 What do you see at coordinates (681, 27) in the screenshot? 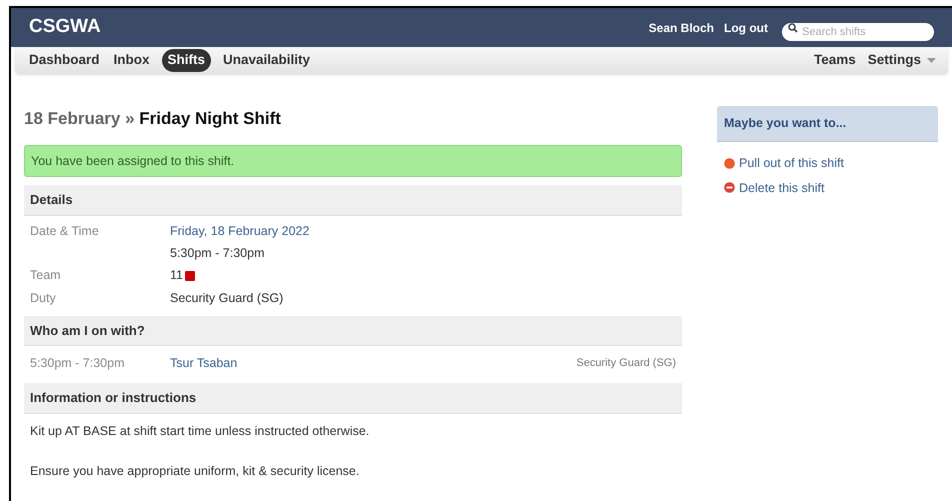
I see `user-link: Sean Bloch` at bounding box center [681, 27].